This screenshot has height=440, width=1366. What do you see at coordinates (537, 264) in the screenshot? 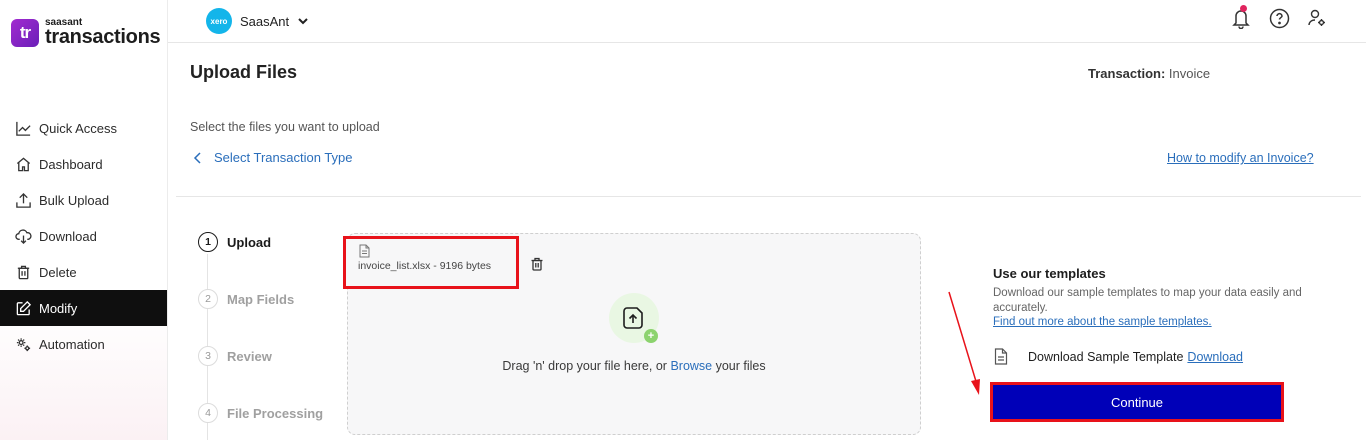
I see `delete-file-icon` at bounding box center [537, 264].